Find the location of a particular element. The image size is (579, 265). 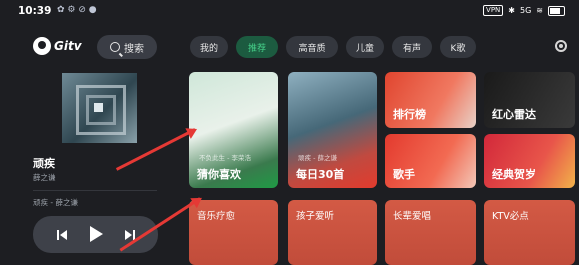

tab-audio: 有声 is located at coordinates (412, 47).